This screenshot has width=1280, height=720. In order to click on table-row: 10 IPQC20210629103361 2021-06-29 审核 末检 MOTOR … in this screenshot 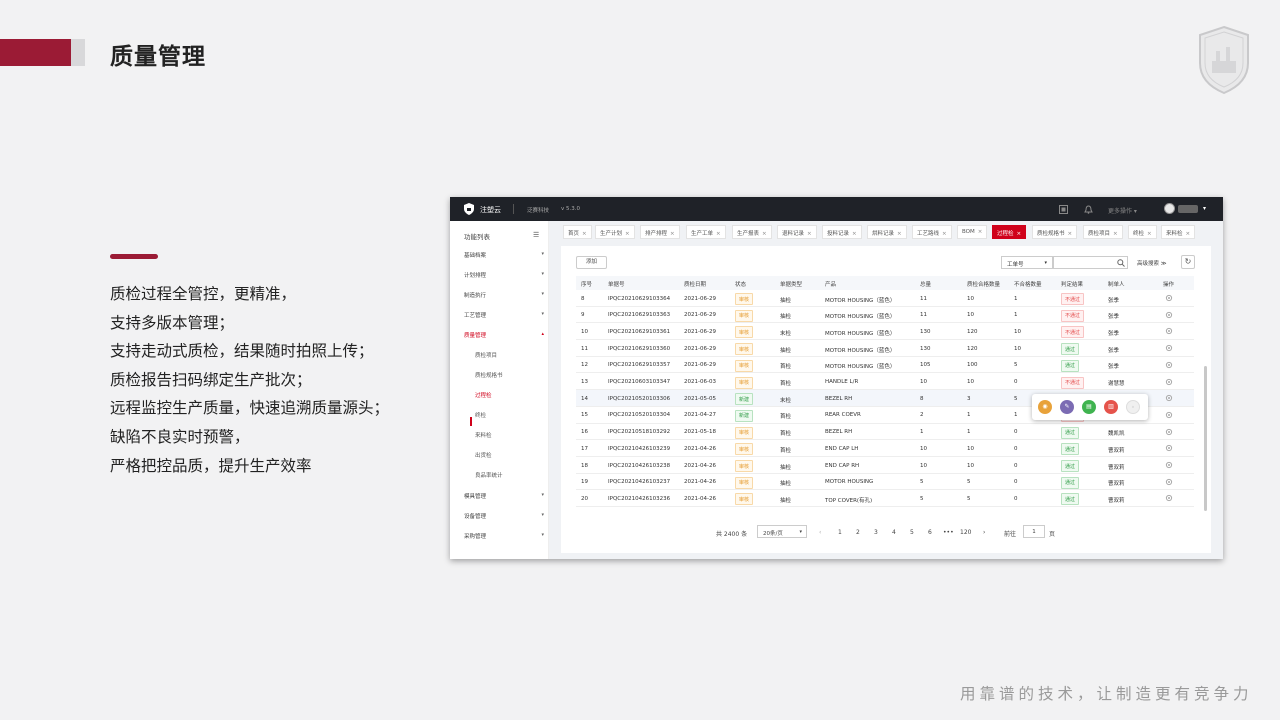, I will do `click(885, 332)`.